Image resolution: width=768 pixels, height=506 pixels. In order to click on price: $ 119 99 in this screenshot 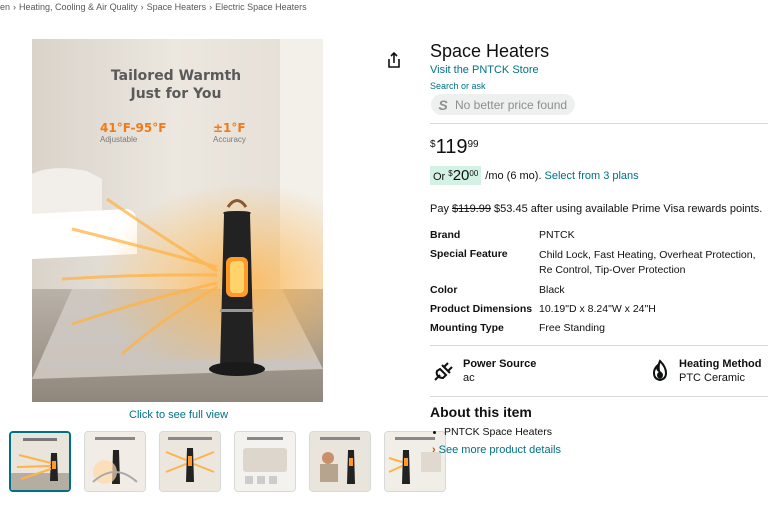, I will do `click(454, 147)`.